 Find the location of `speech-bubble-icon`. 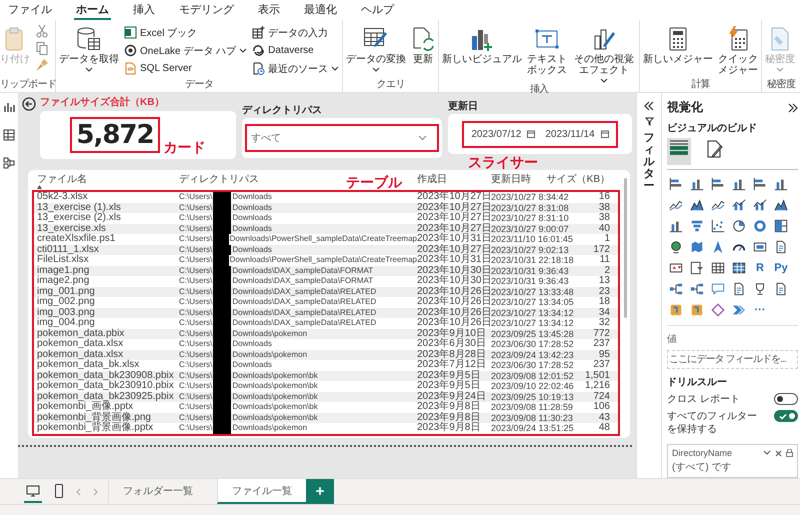

speech-bubble-icon is located at coordinates (718, 289).